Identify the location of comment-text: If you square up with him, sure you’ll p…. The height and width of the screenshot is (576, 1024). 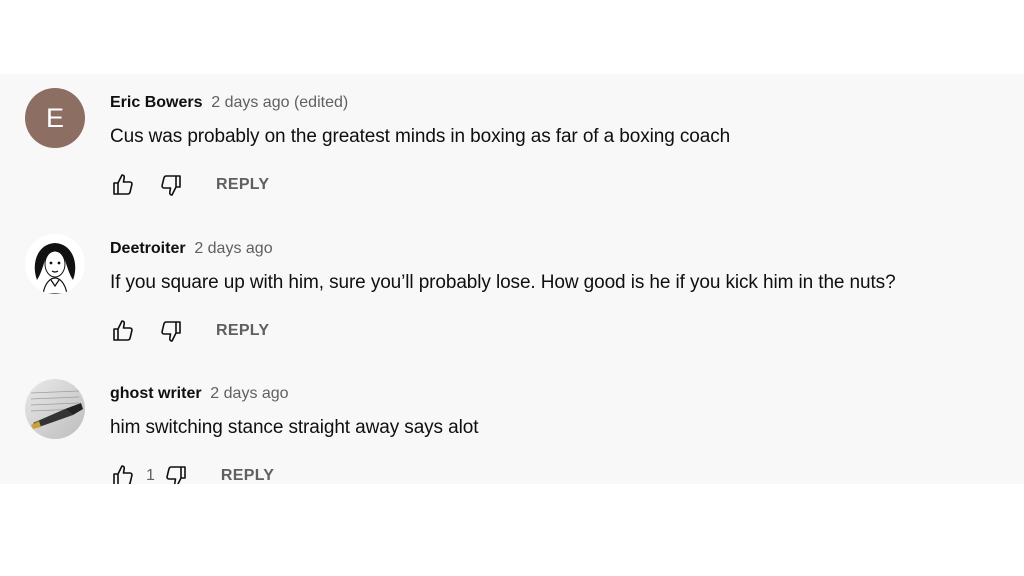
(503, 282).